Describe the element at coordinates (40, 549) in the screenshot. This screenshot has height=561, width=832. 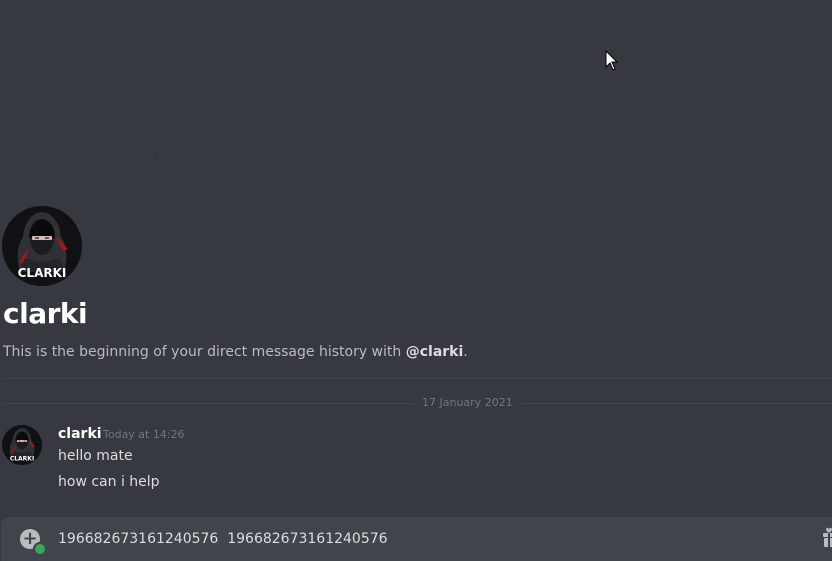
I see `upload-badge-icon` at that location.